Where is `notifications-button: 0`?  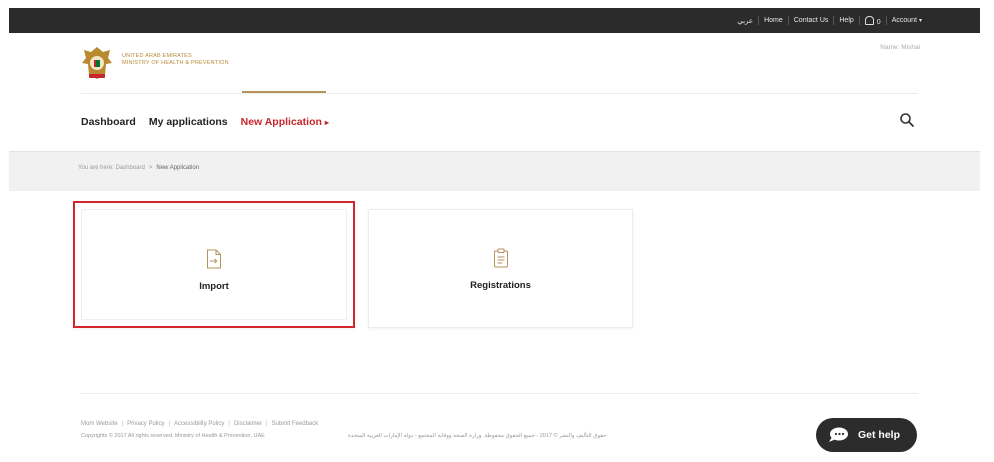
notifications-button: 0 is located at coordinates (872, 20).